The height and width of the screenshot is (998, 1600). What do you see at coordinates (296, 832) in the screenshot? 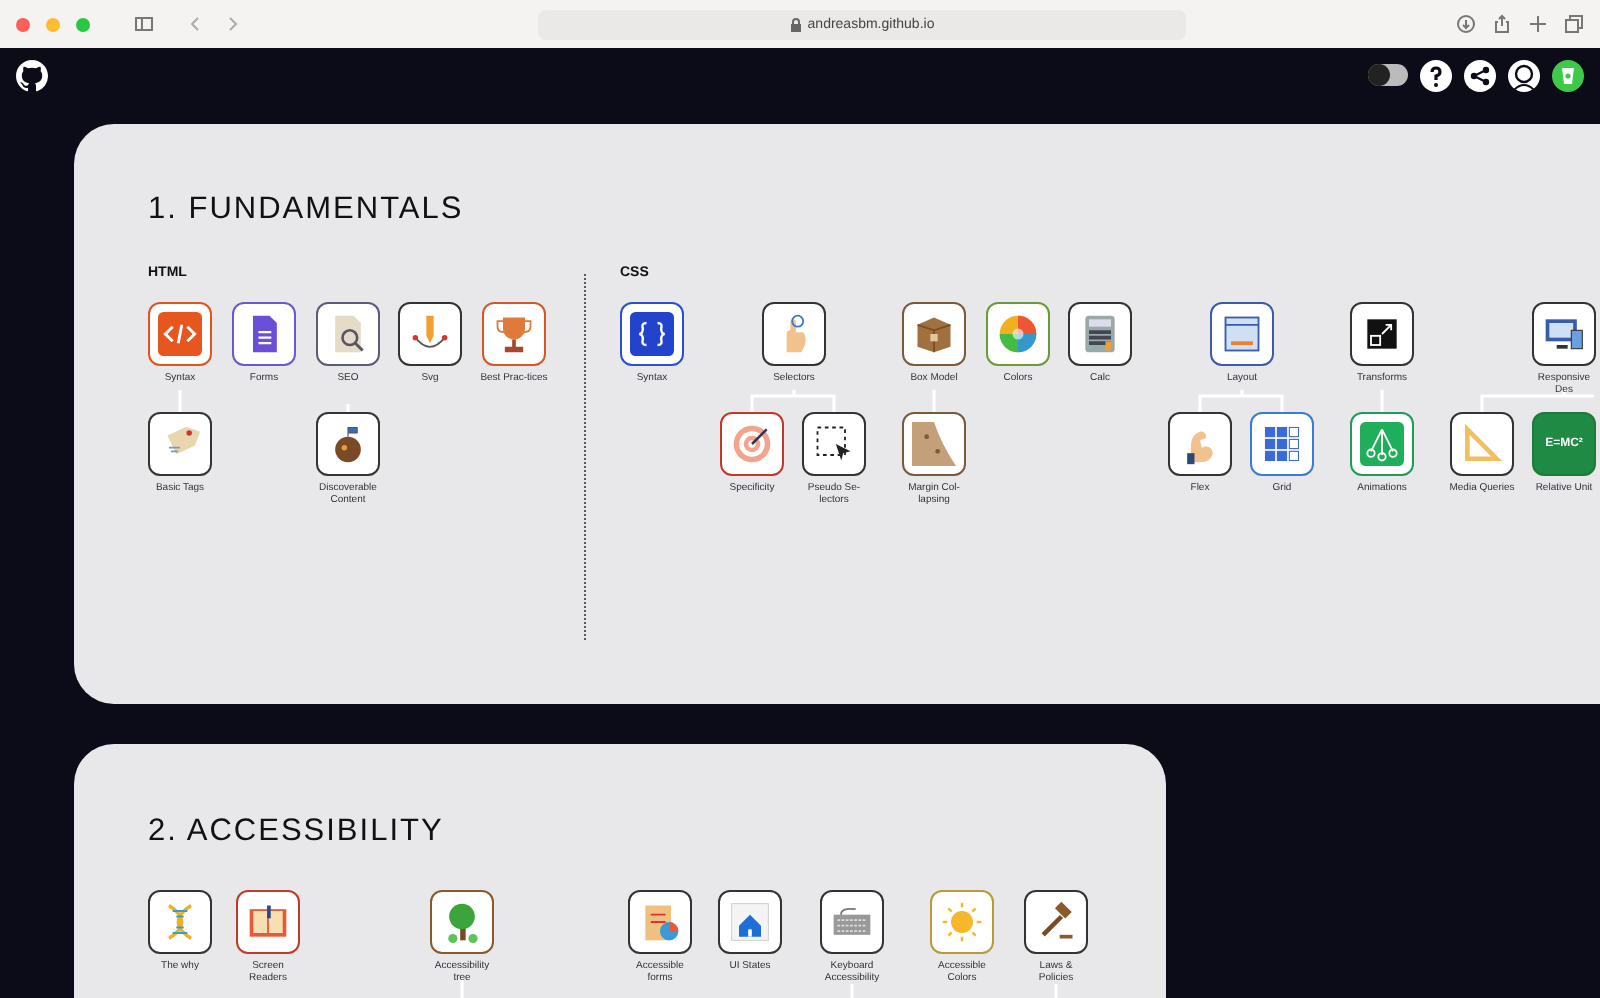
I see `section-title: 2. ACCESSIBILITY` at bounding box center [296, 832].